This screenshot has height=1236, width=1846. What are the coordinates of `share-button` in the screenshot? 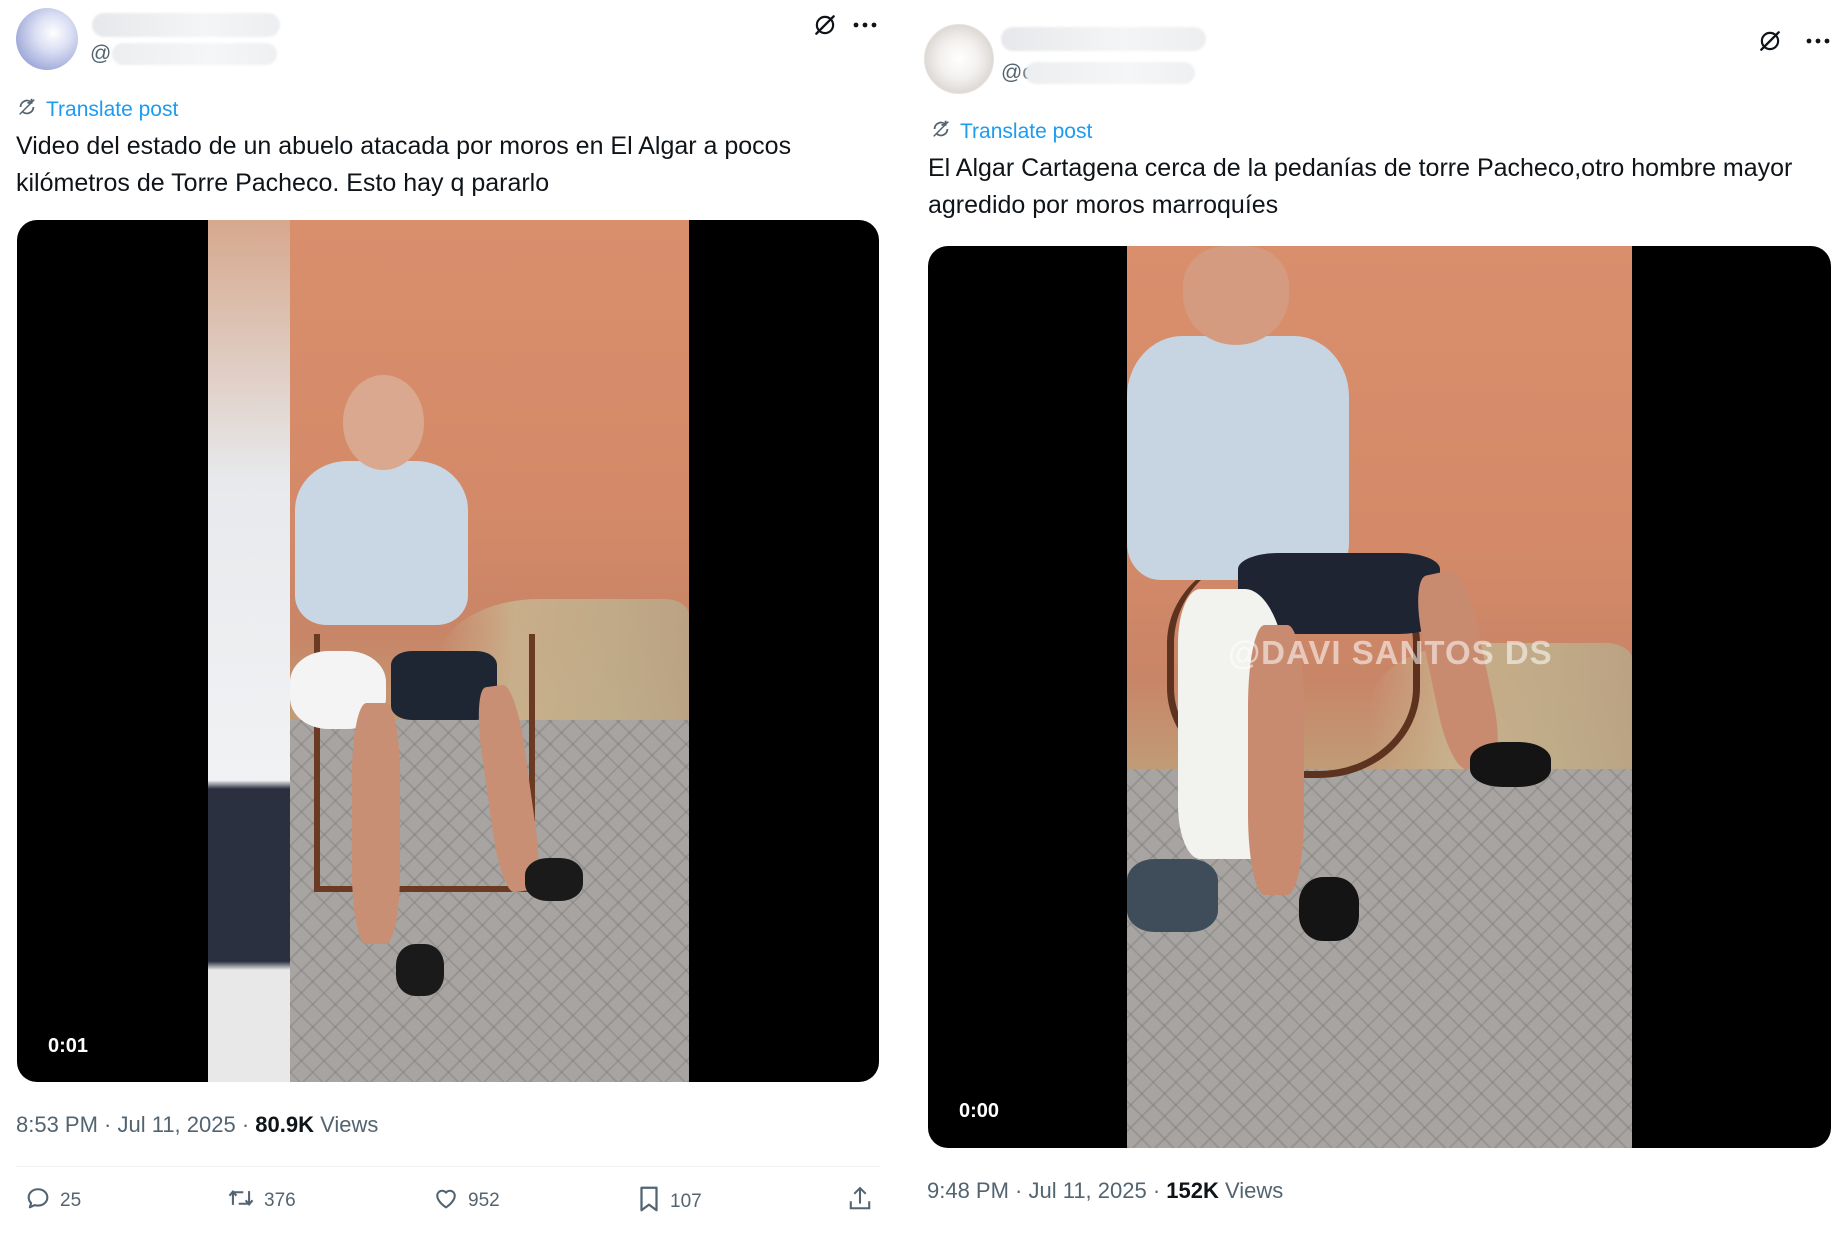 It's located at (860, 1202).